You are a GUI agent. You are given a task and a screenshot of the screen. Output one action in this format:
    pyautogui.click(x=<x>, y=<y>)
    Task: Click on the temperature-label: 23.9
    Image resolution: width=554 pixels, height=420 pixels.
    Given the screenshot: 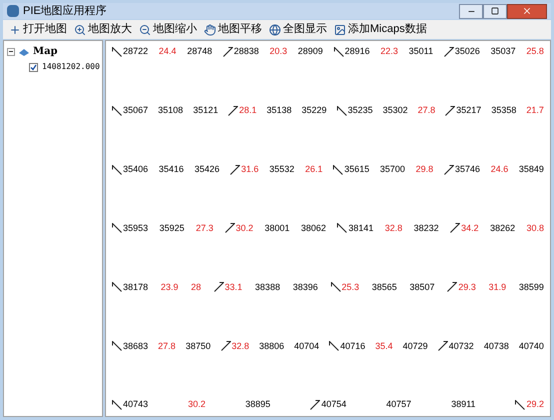 What is the action you would take?
    pyautogui.click(x=169, y=287)
    